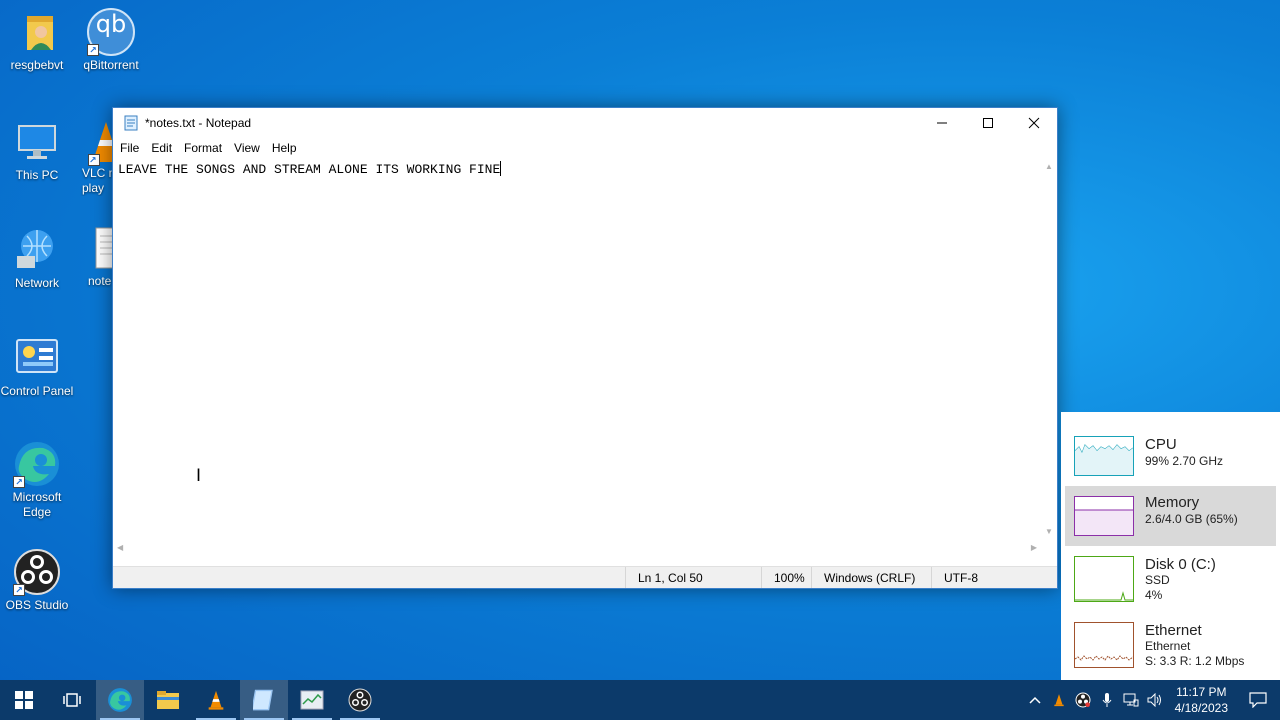 The width and height of the screenshot is (1280, 720). I want to click on speaker-icon, so click(1154, 700).